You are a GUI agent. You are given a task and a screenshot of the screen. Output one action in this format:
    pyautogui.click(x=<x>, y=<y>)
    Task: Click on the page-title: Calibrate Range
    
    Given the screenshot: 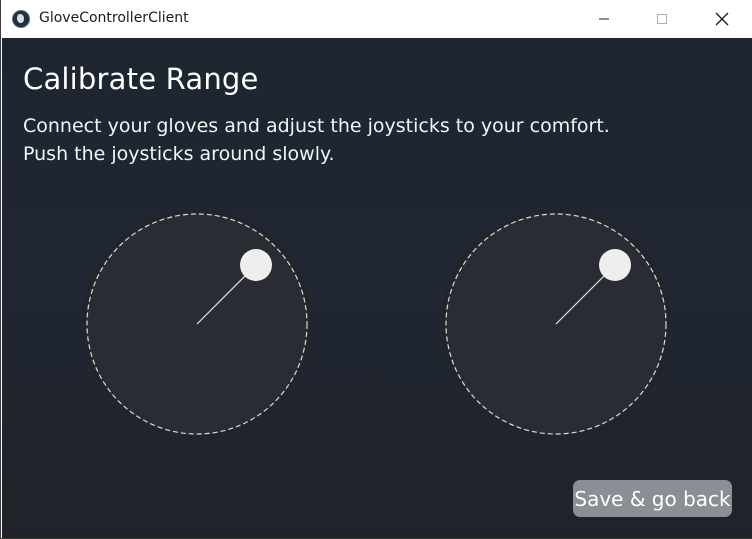 What is the action you would take?
    pyautogui.click(x=141, y=79)
    